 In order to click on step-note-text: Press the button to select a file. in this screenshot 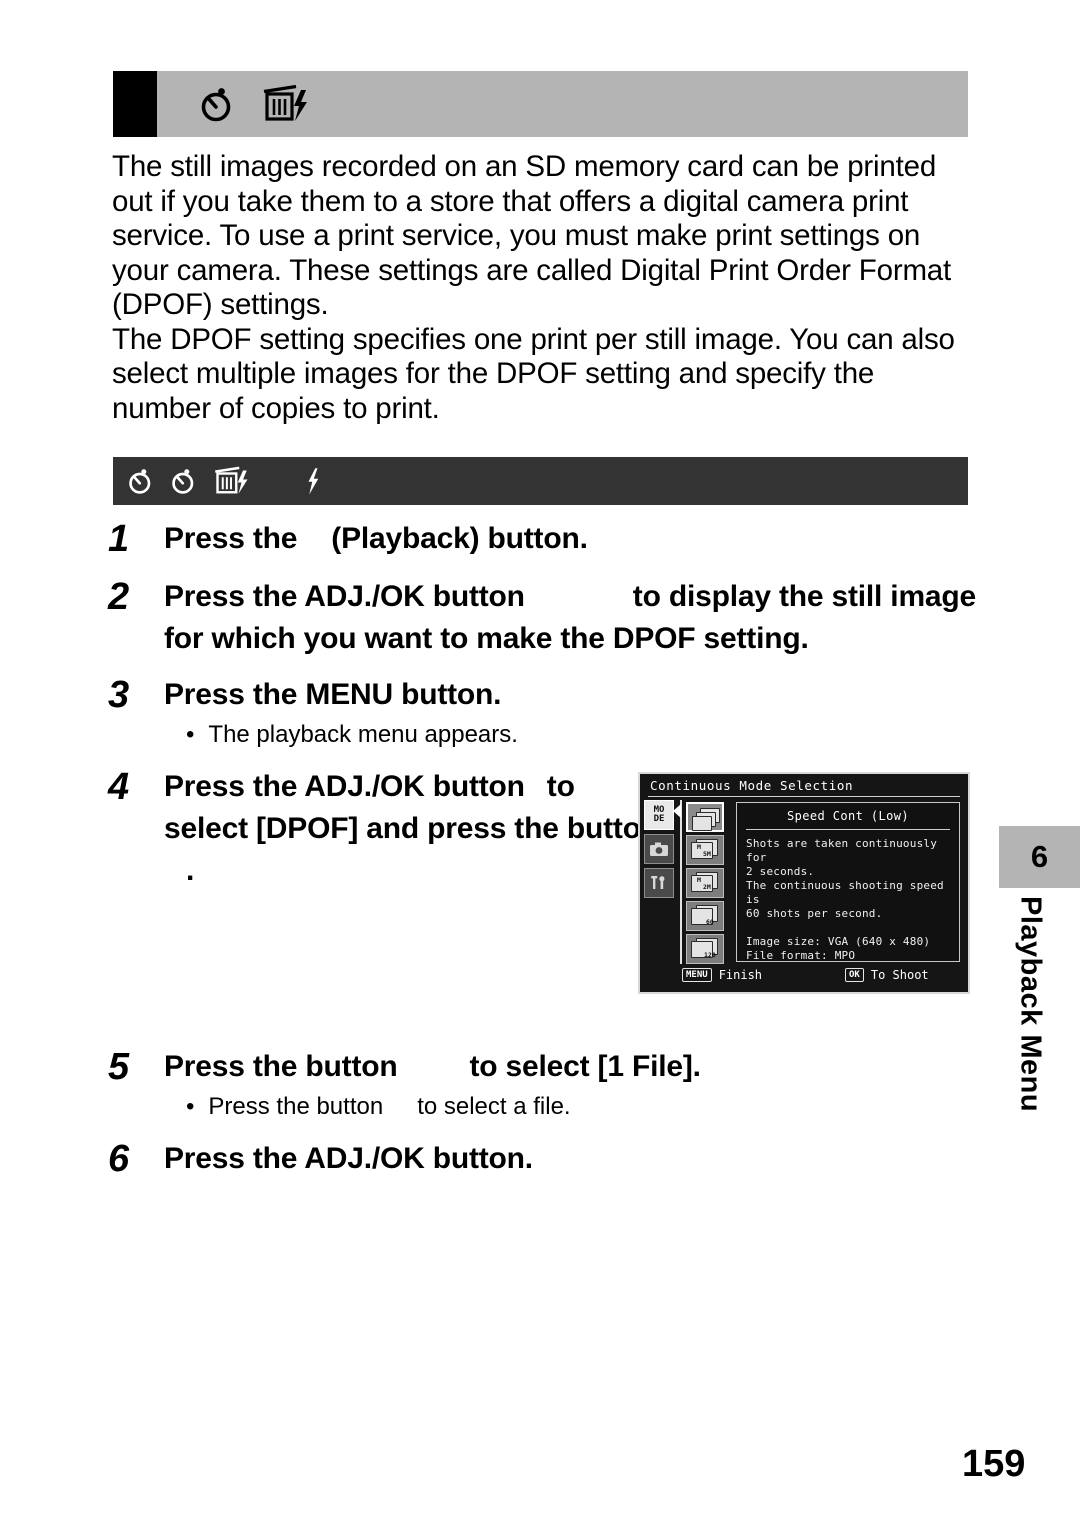, I will do `click(389, 1107)`.